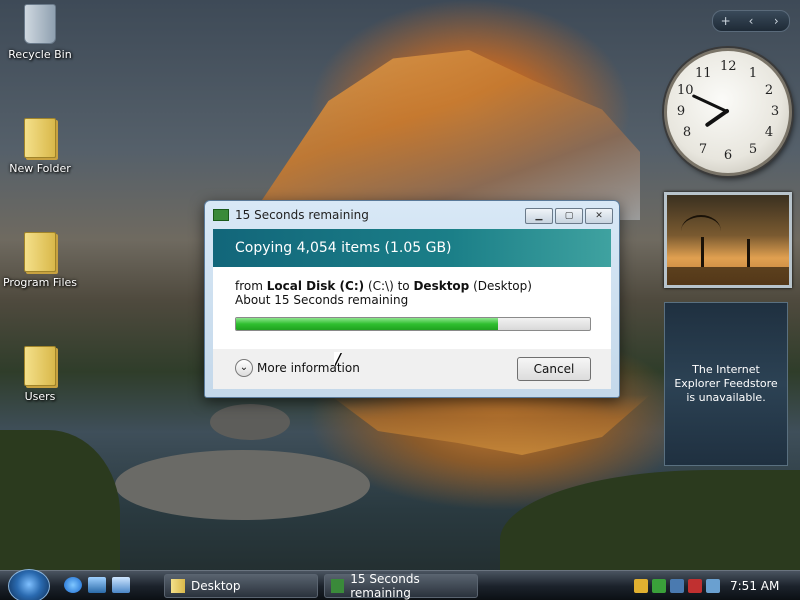 This screenshot has height=600, width=800. Describe the element at coordinates (249, 286) in the screenshot. I see `from-label: from` at that location.